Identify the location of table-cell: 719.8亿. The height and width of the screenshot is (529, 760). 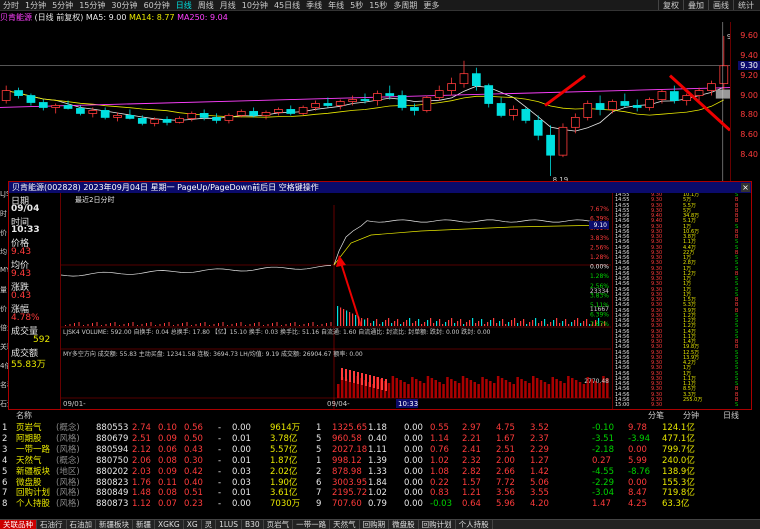
(678, 493).